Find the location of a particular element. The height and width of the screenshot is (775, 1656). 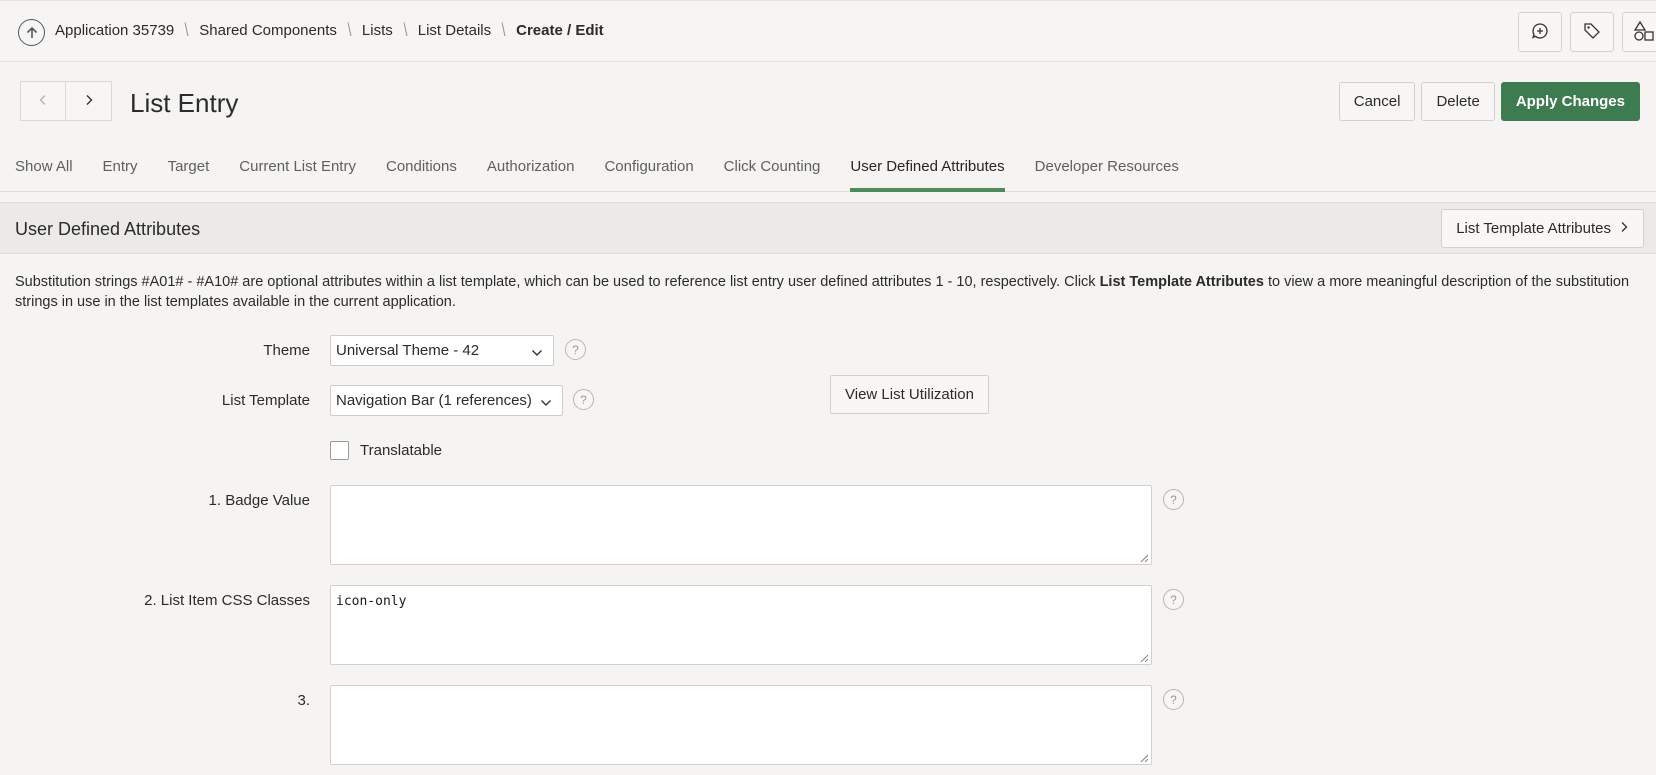

tag-button is located at coordinates (1592, 32).